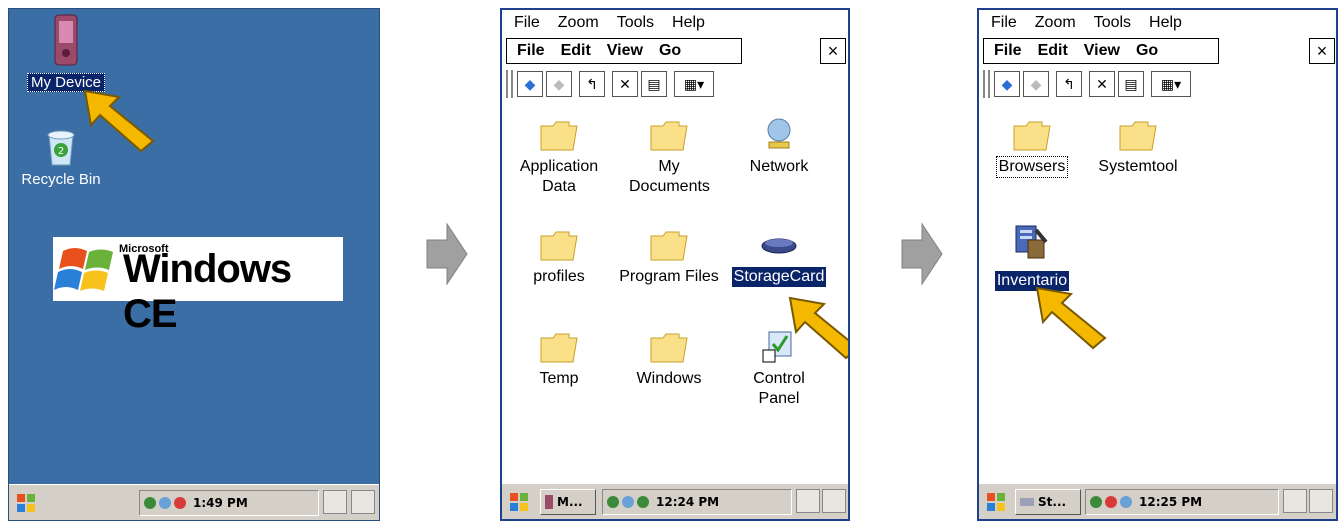  I want to click on system-tray: 12:24 PM, so click(697, 501).